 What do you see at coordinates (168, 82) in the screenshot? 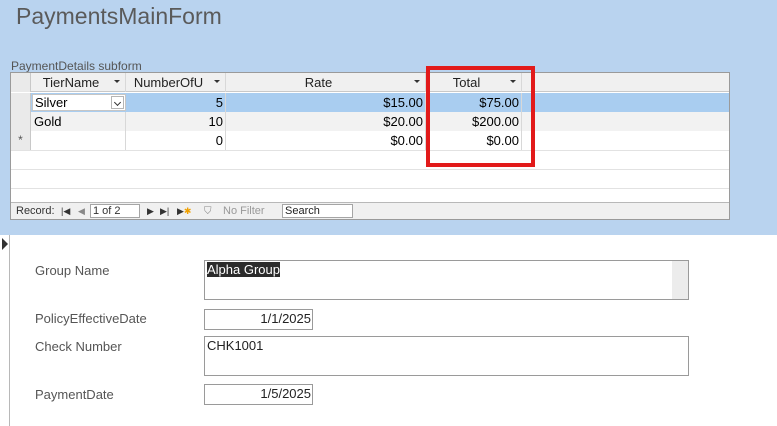
I see `column-label: NumberOfU` at bounding box center [168, 82].